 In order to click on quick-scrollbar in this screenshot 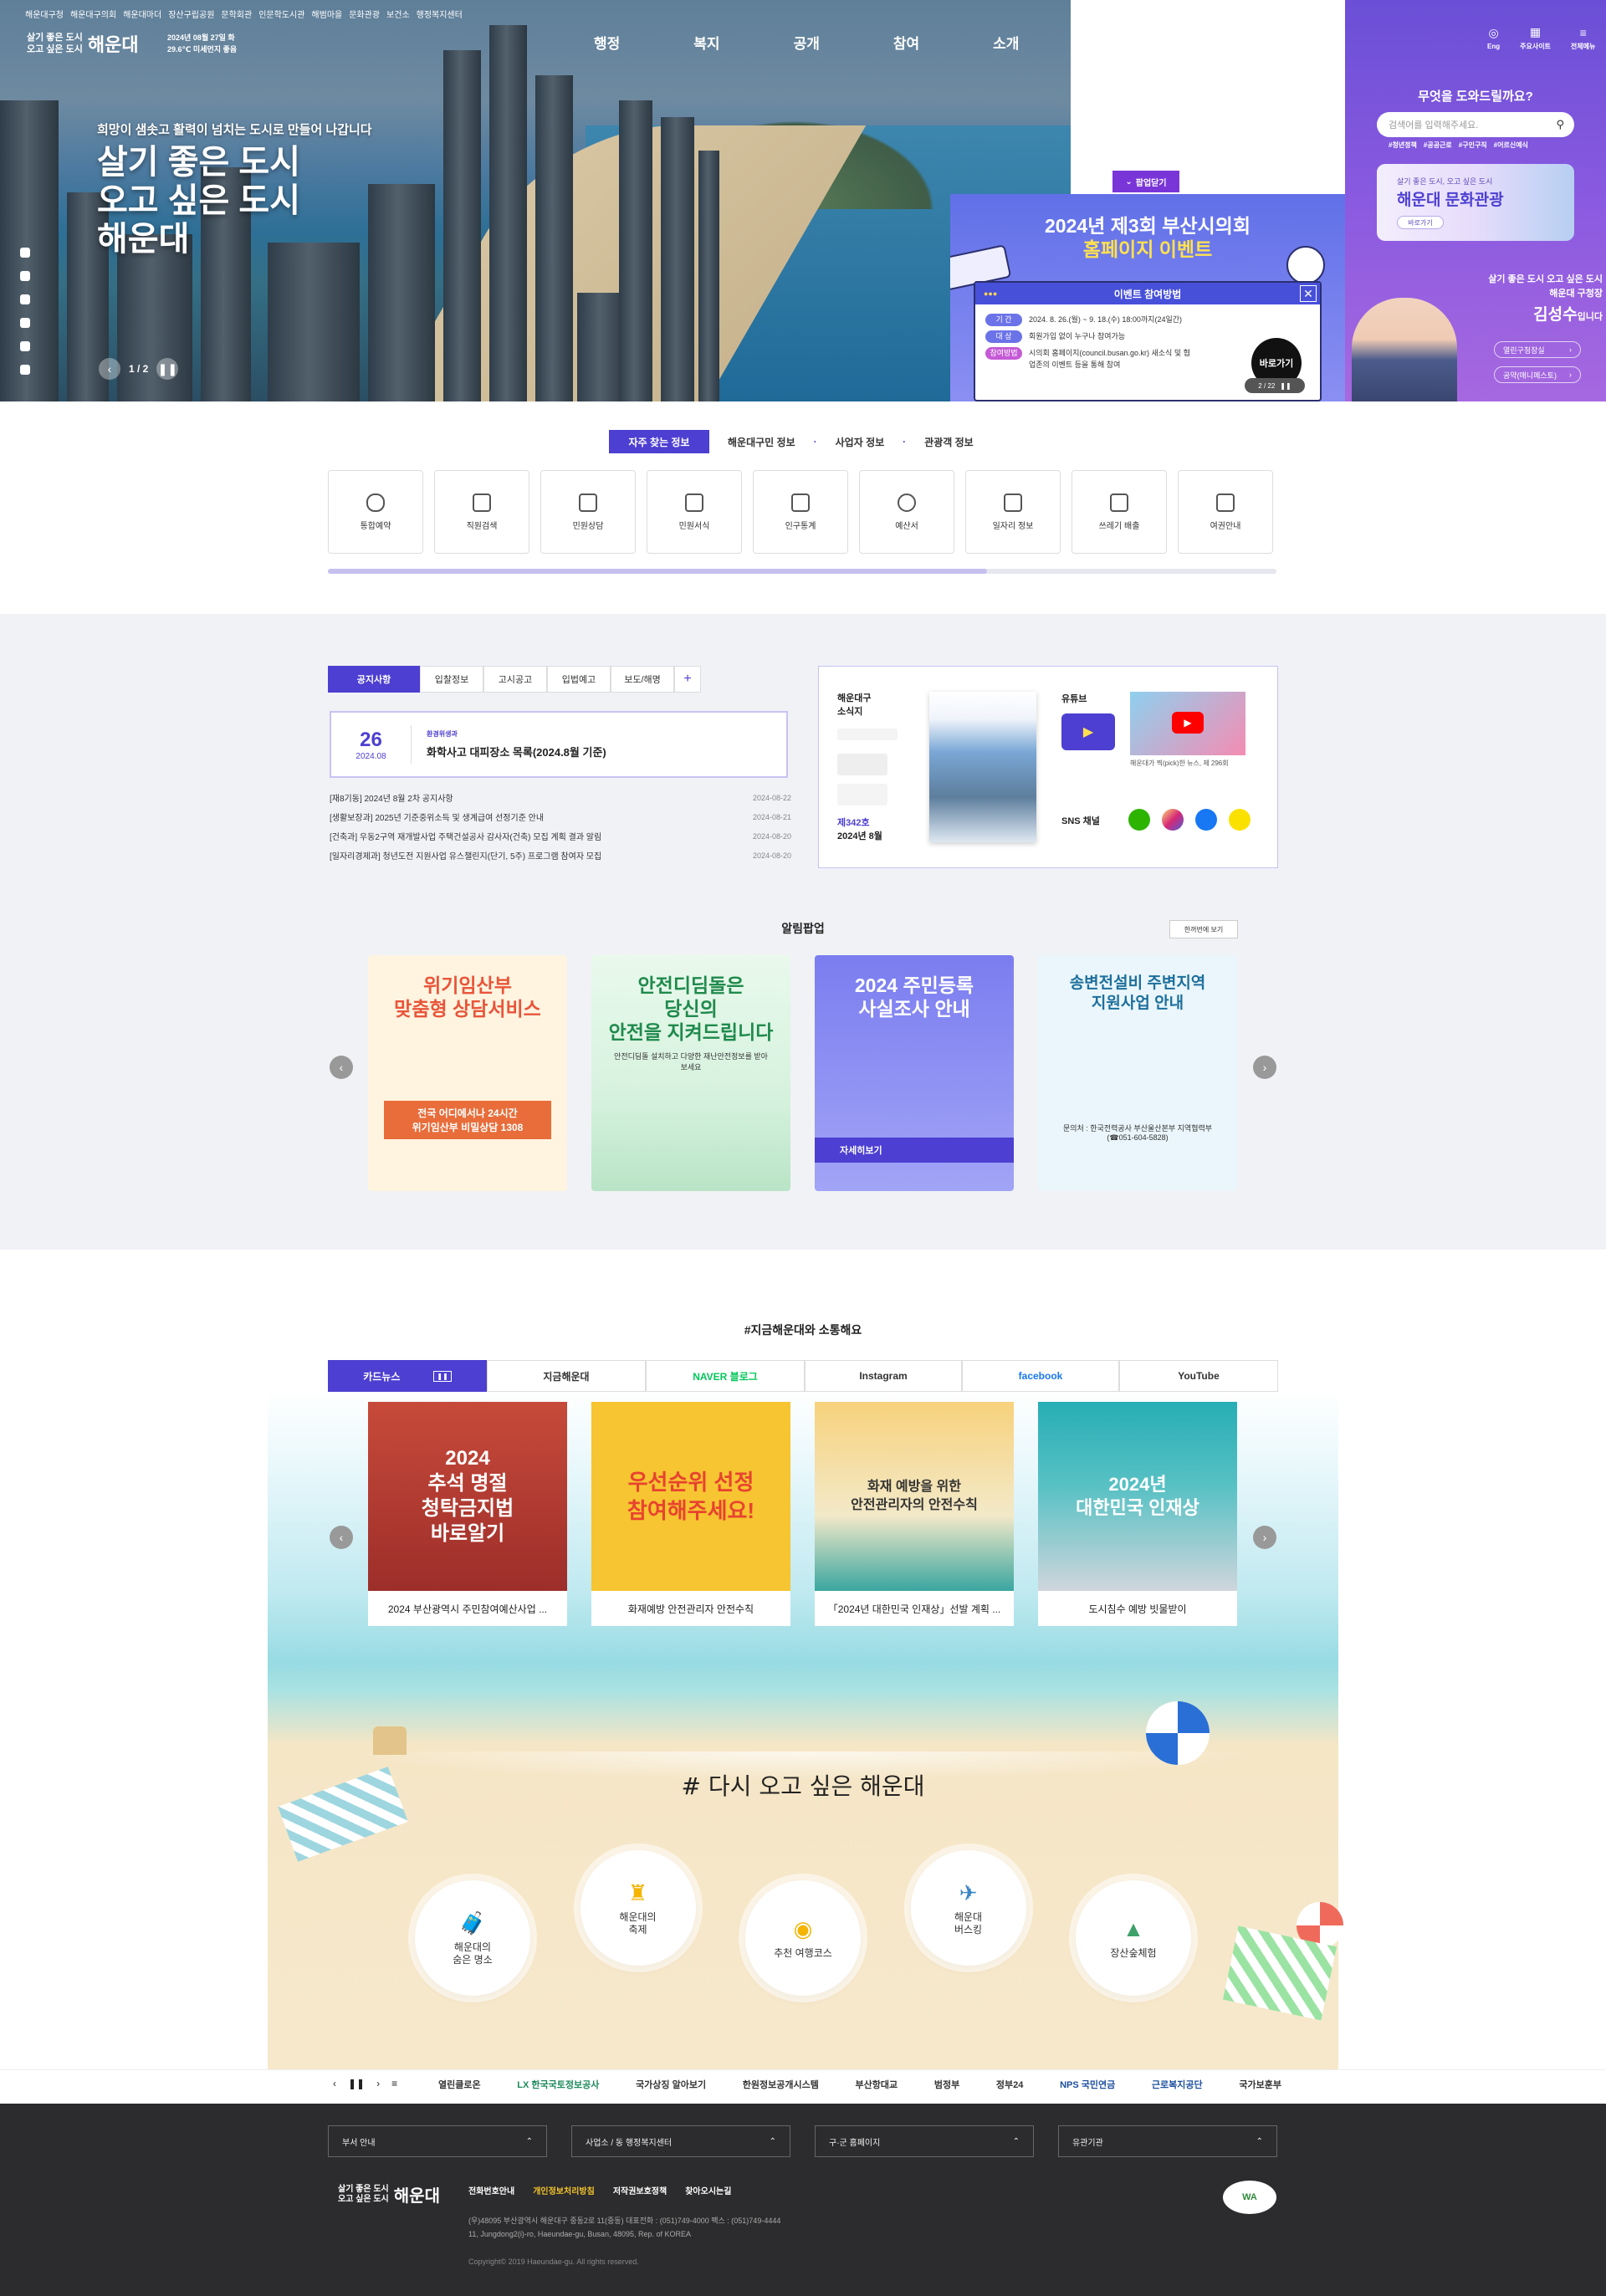, I will do `click(802, 572)`.